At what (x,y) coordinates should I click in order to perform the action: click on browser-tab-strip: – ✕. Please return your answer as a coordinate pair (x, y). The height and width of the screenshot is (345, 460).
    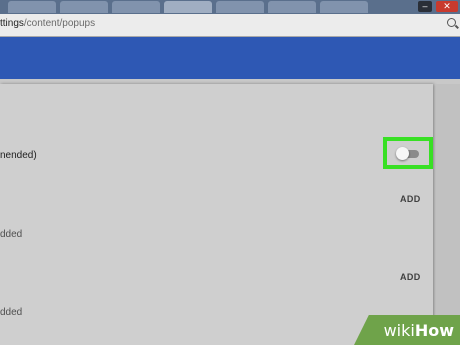
    Looking at the image, I should click on (230, 7).